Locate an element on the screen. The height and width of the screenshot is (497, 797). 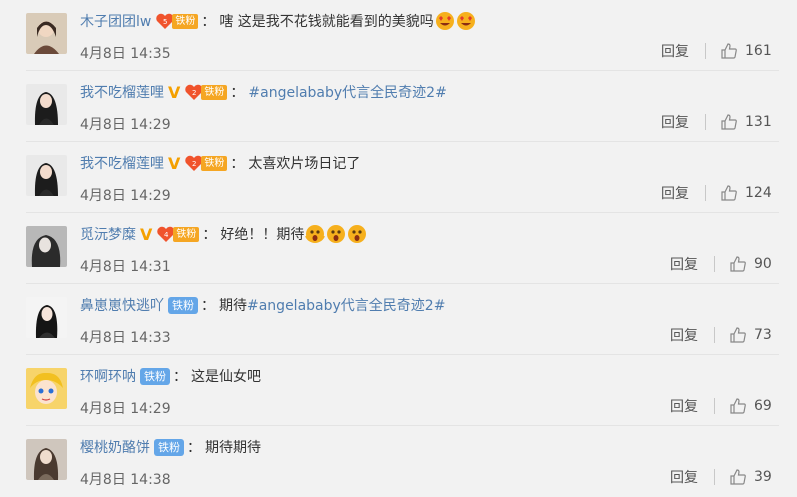
svg-text: 4 is located at coordinates (166, 235).